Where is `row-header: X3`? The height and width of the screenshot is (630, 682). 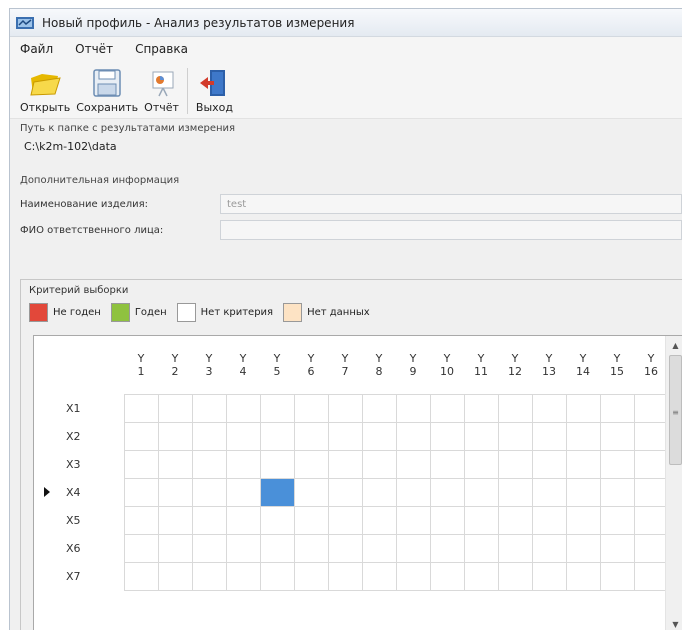
row-header: X3 is located at coordinates (79, 464).